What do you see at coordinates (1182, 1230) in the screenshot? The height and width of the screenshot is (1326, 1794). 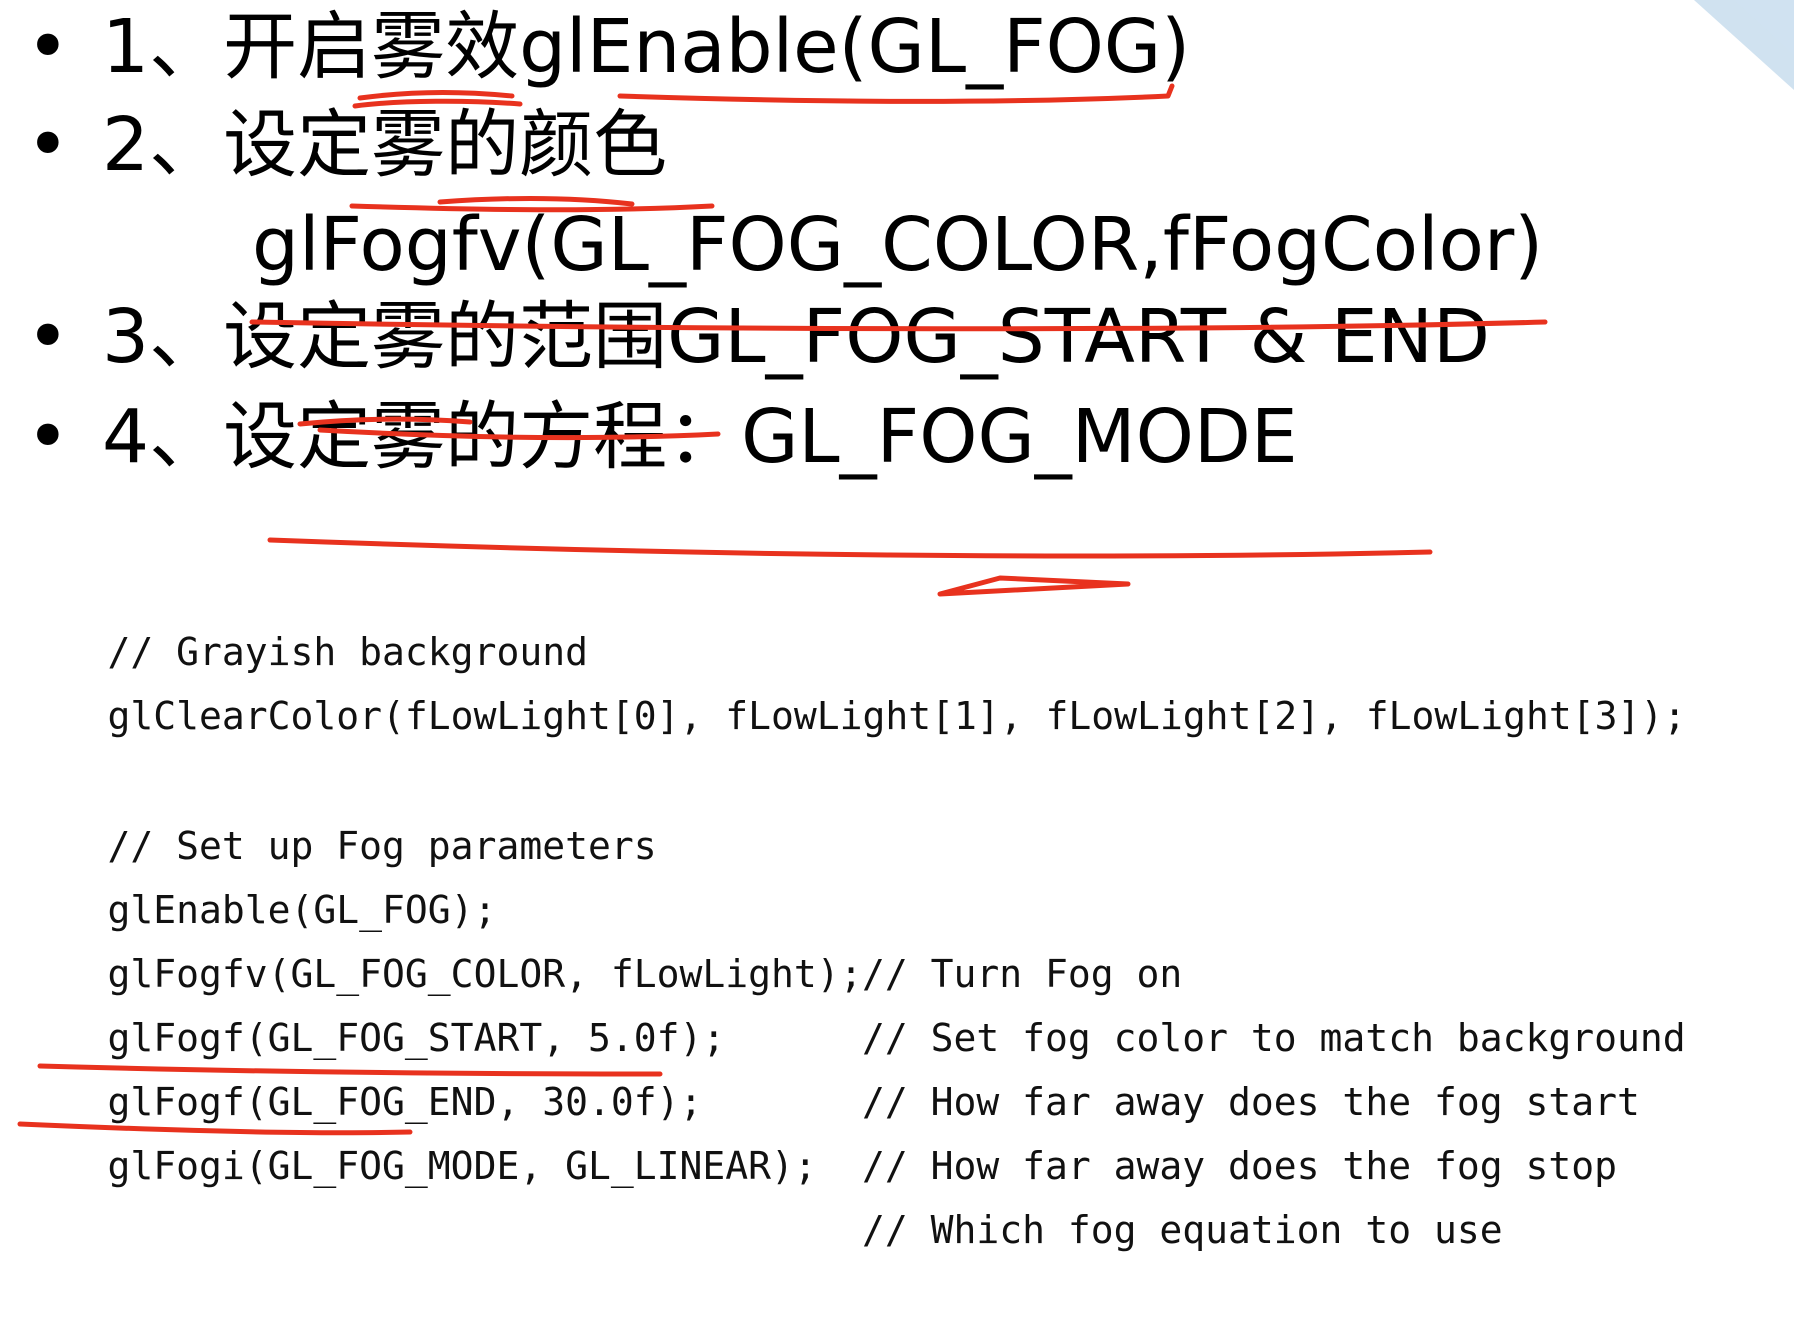 I see `code-comment: // Which fog equation to use` at bounding box center [1182, 1230].